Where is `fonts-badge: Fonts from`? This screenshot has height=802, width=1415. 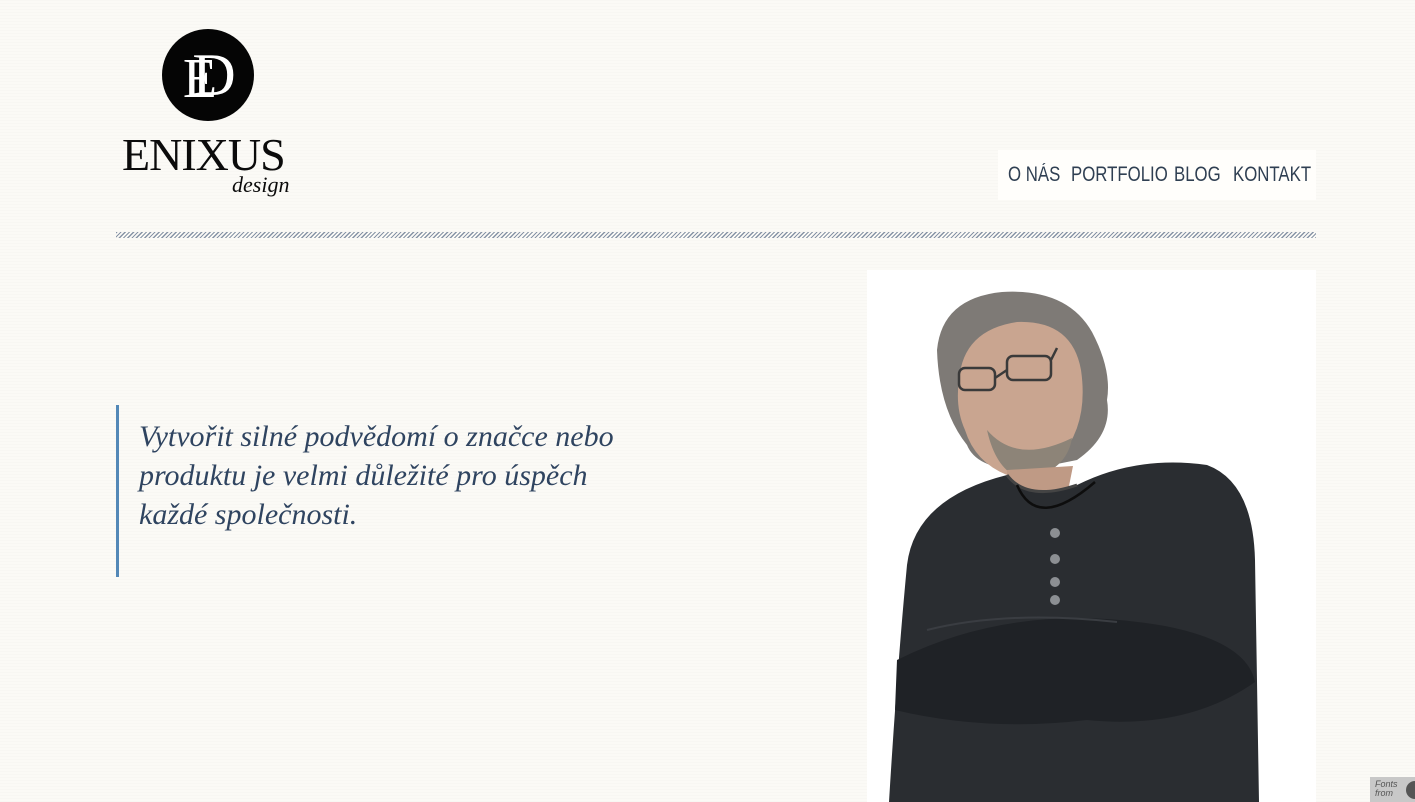
fonts-badge: Fonts from is located at coordinates (1392, 789).